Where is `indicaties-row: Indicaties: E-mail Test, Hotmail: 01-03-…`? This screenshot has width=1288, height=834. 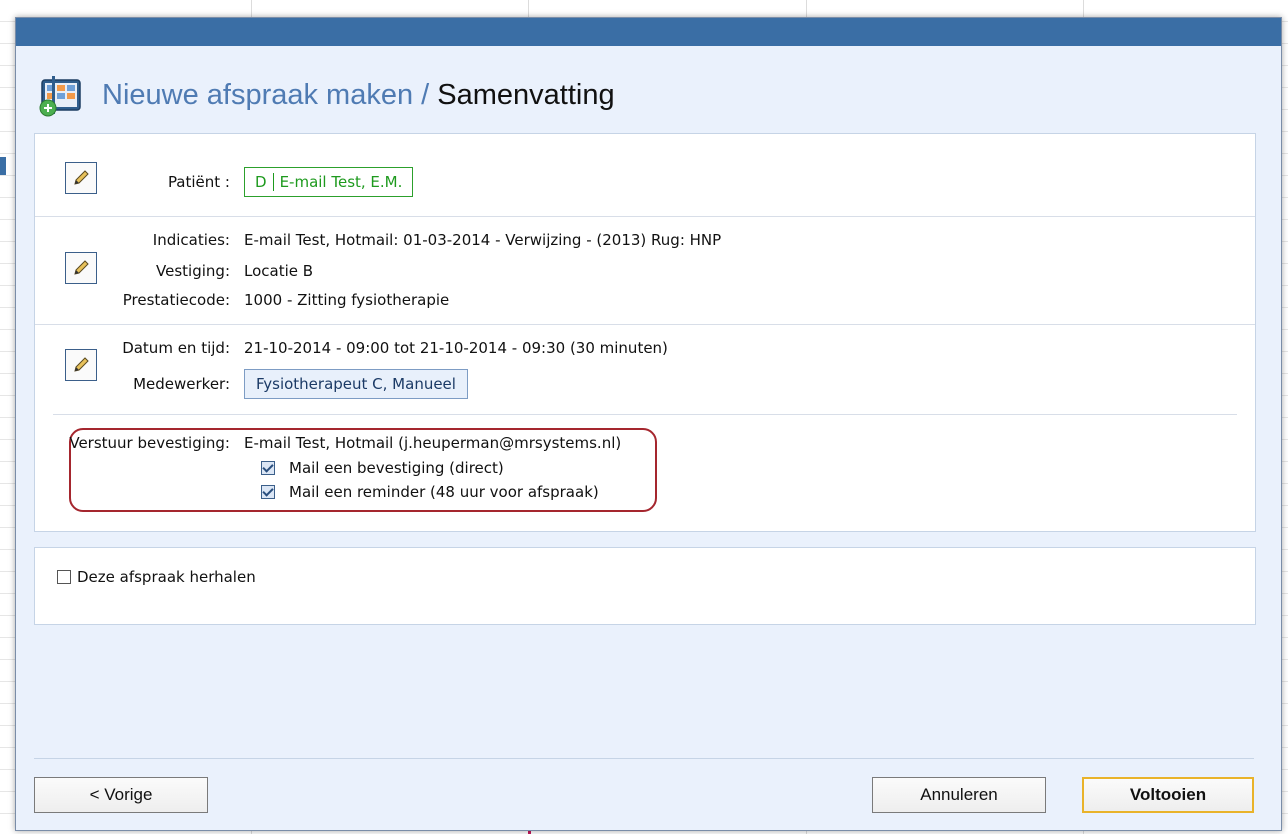 indicaties-row: Indicaties: E-mail Test, Hotmail: 01-03-… is located at coordinates (378, 240).